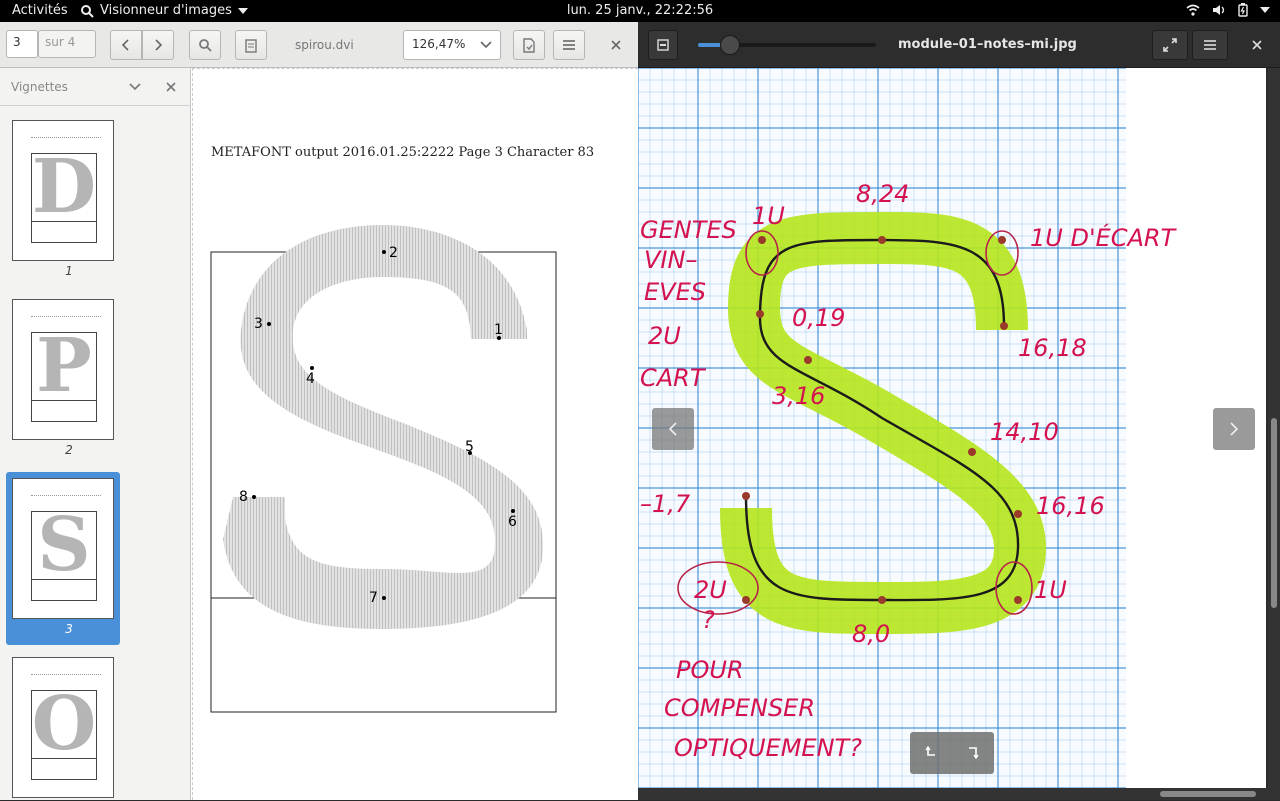 This screenshot has height=801, width=1280. Describe the element at coordinates (64, 366) in the screenshot. I see `thumbnail-glyph: P` at that location.